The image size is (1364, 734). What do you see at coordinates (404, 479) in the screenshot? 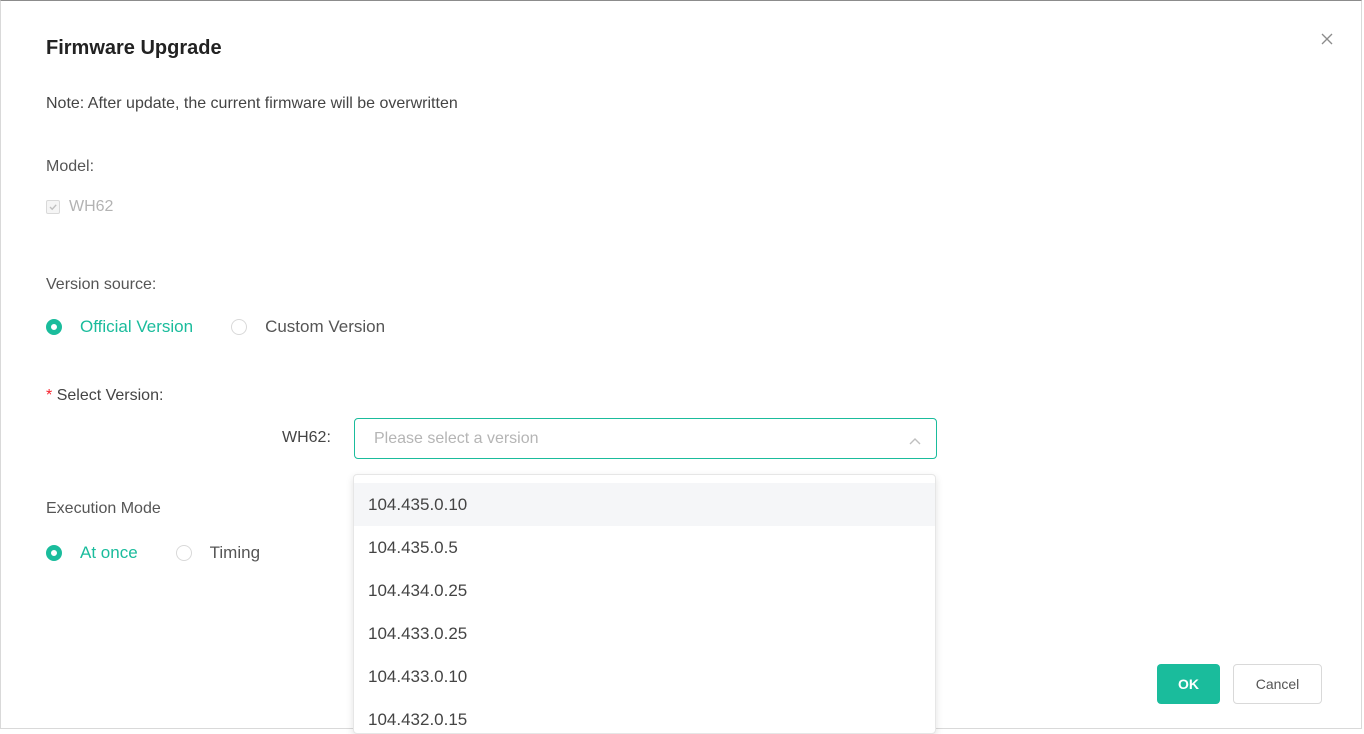
I see `dropdown-pointer` at bounding box center [404, 479].